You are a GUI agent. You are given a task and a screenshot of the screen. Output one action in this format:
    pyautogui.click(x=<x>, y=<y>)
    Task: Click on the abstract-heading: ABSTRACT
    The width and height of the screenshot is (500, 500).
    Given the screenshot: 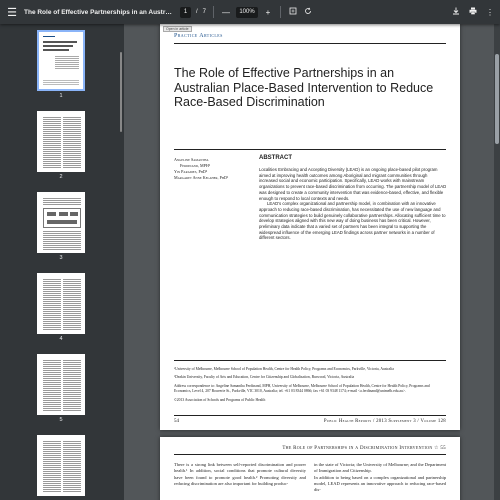 What is the action you would take?
    pyautogui.click(x=275, y=158)
    